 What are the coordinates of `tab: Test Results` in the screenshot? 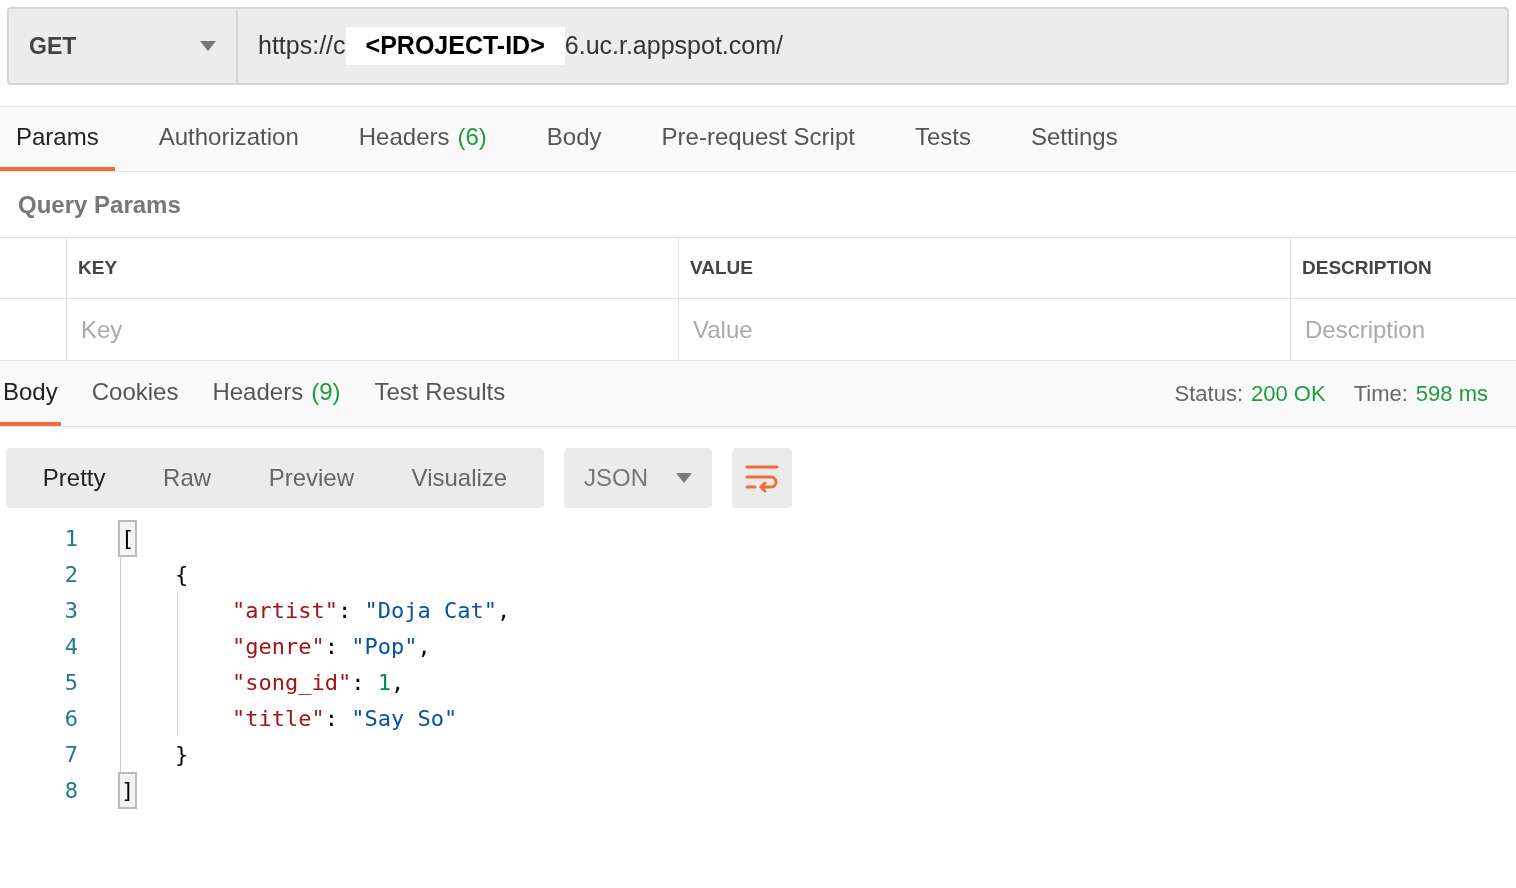 It's located at (440, 393).